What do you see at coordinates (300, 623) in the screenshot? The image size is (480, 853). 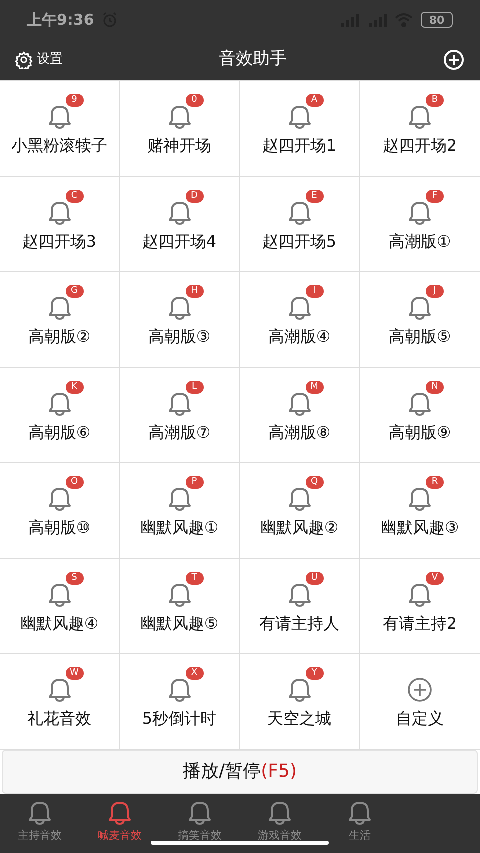 I see `sound-label: 有请主持人` at bounding box center [300, 623].